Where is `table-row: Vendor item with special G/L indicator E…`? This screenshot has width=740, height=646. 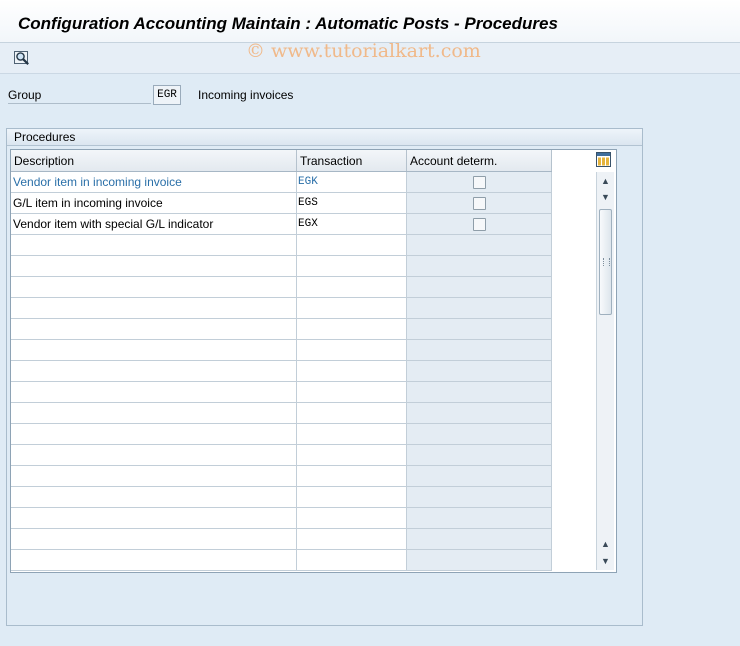 table-row: Vendor item with special G/L indicator E… is located at coordinates (281, 224).